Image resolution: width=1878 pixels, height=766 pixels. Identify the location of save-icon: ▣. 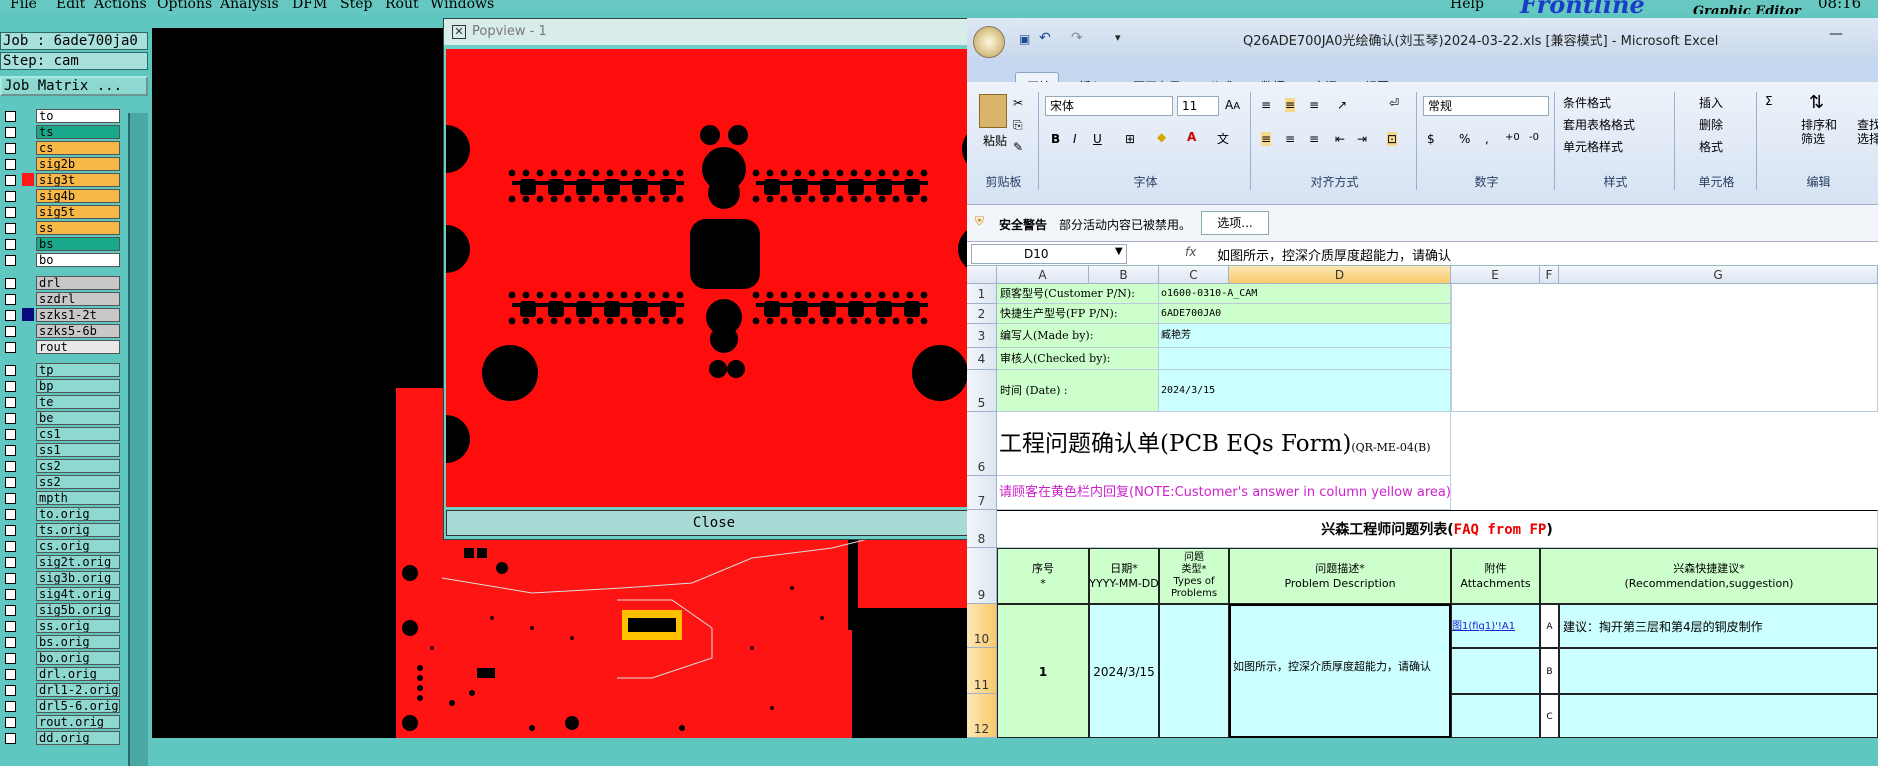
(1024, 39).